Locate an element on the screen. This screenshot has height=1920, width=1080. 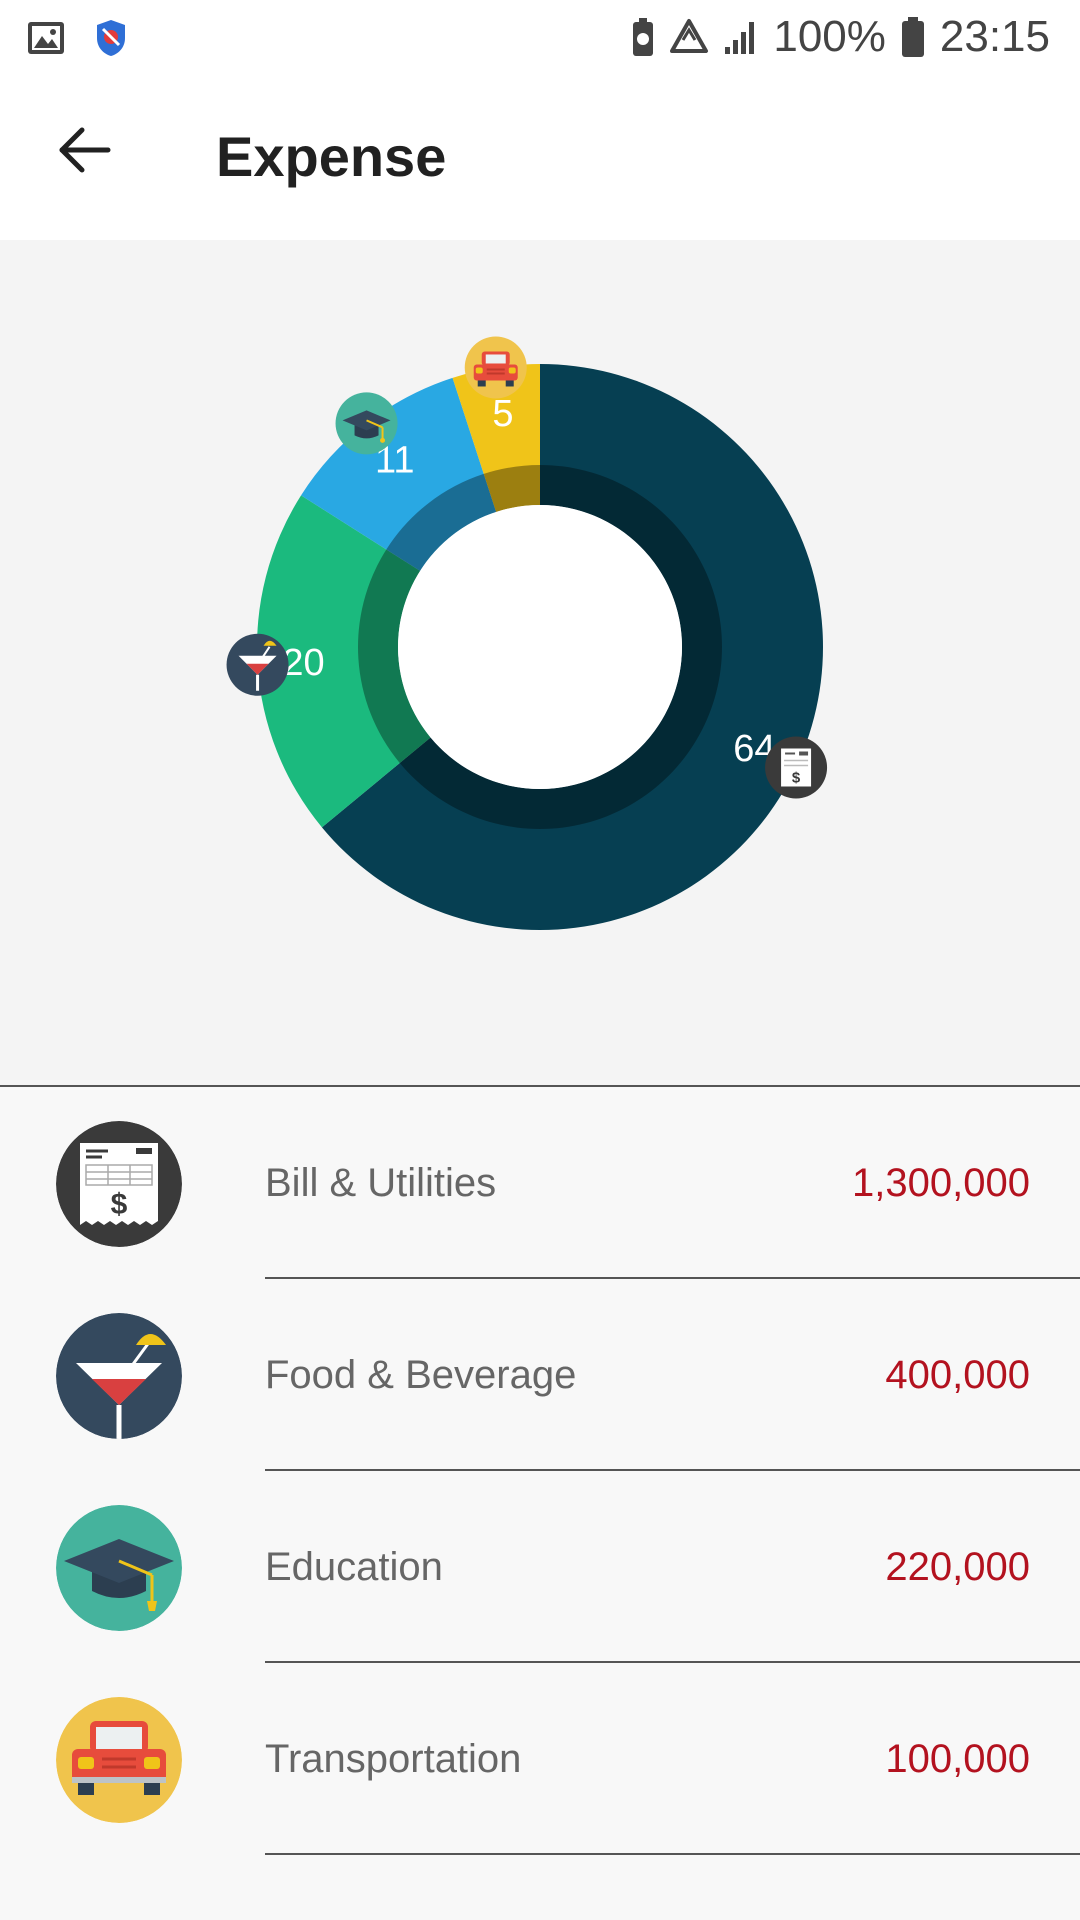
list-item-transportation: Transportation 100,000 is located at coordinates (540, 1759).